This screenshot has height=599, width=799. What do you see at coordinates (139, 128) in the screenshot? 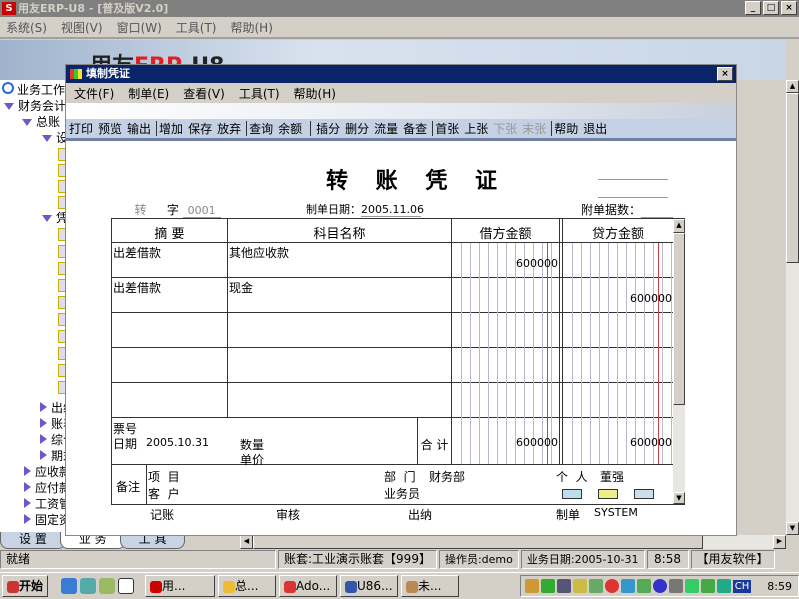
I see `export-button: 输出` at bounding box center [139, 128].